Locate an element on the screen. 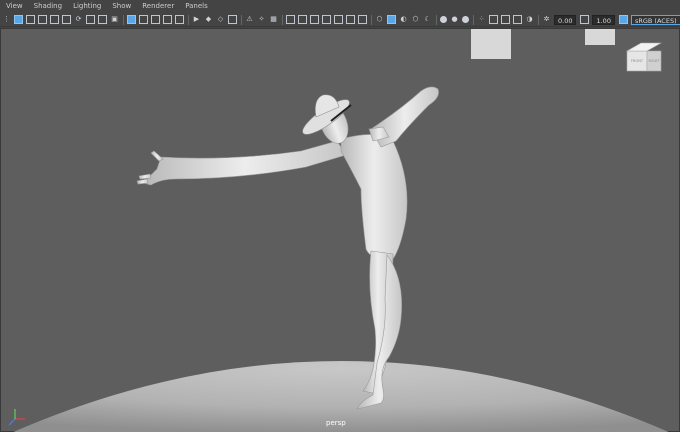  2d-pan-zoom-icon is located at coordinates (66, 19).